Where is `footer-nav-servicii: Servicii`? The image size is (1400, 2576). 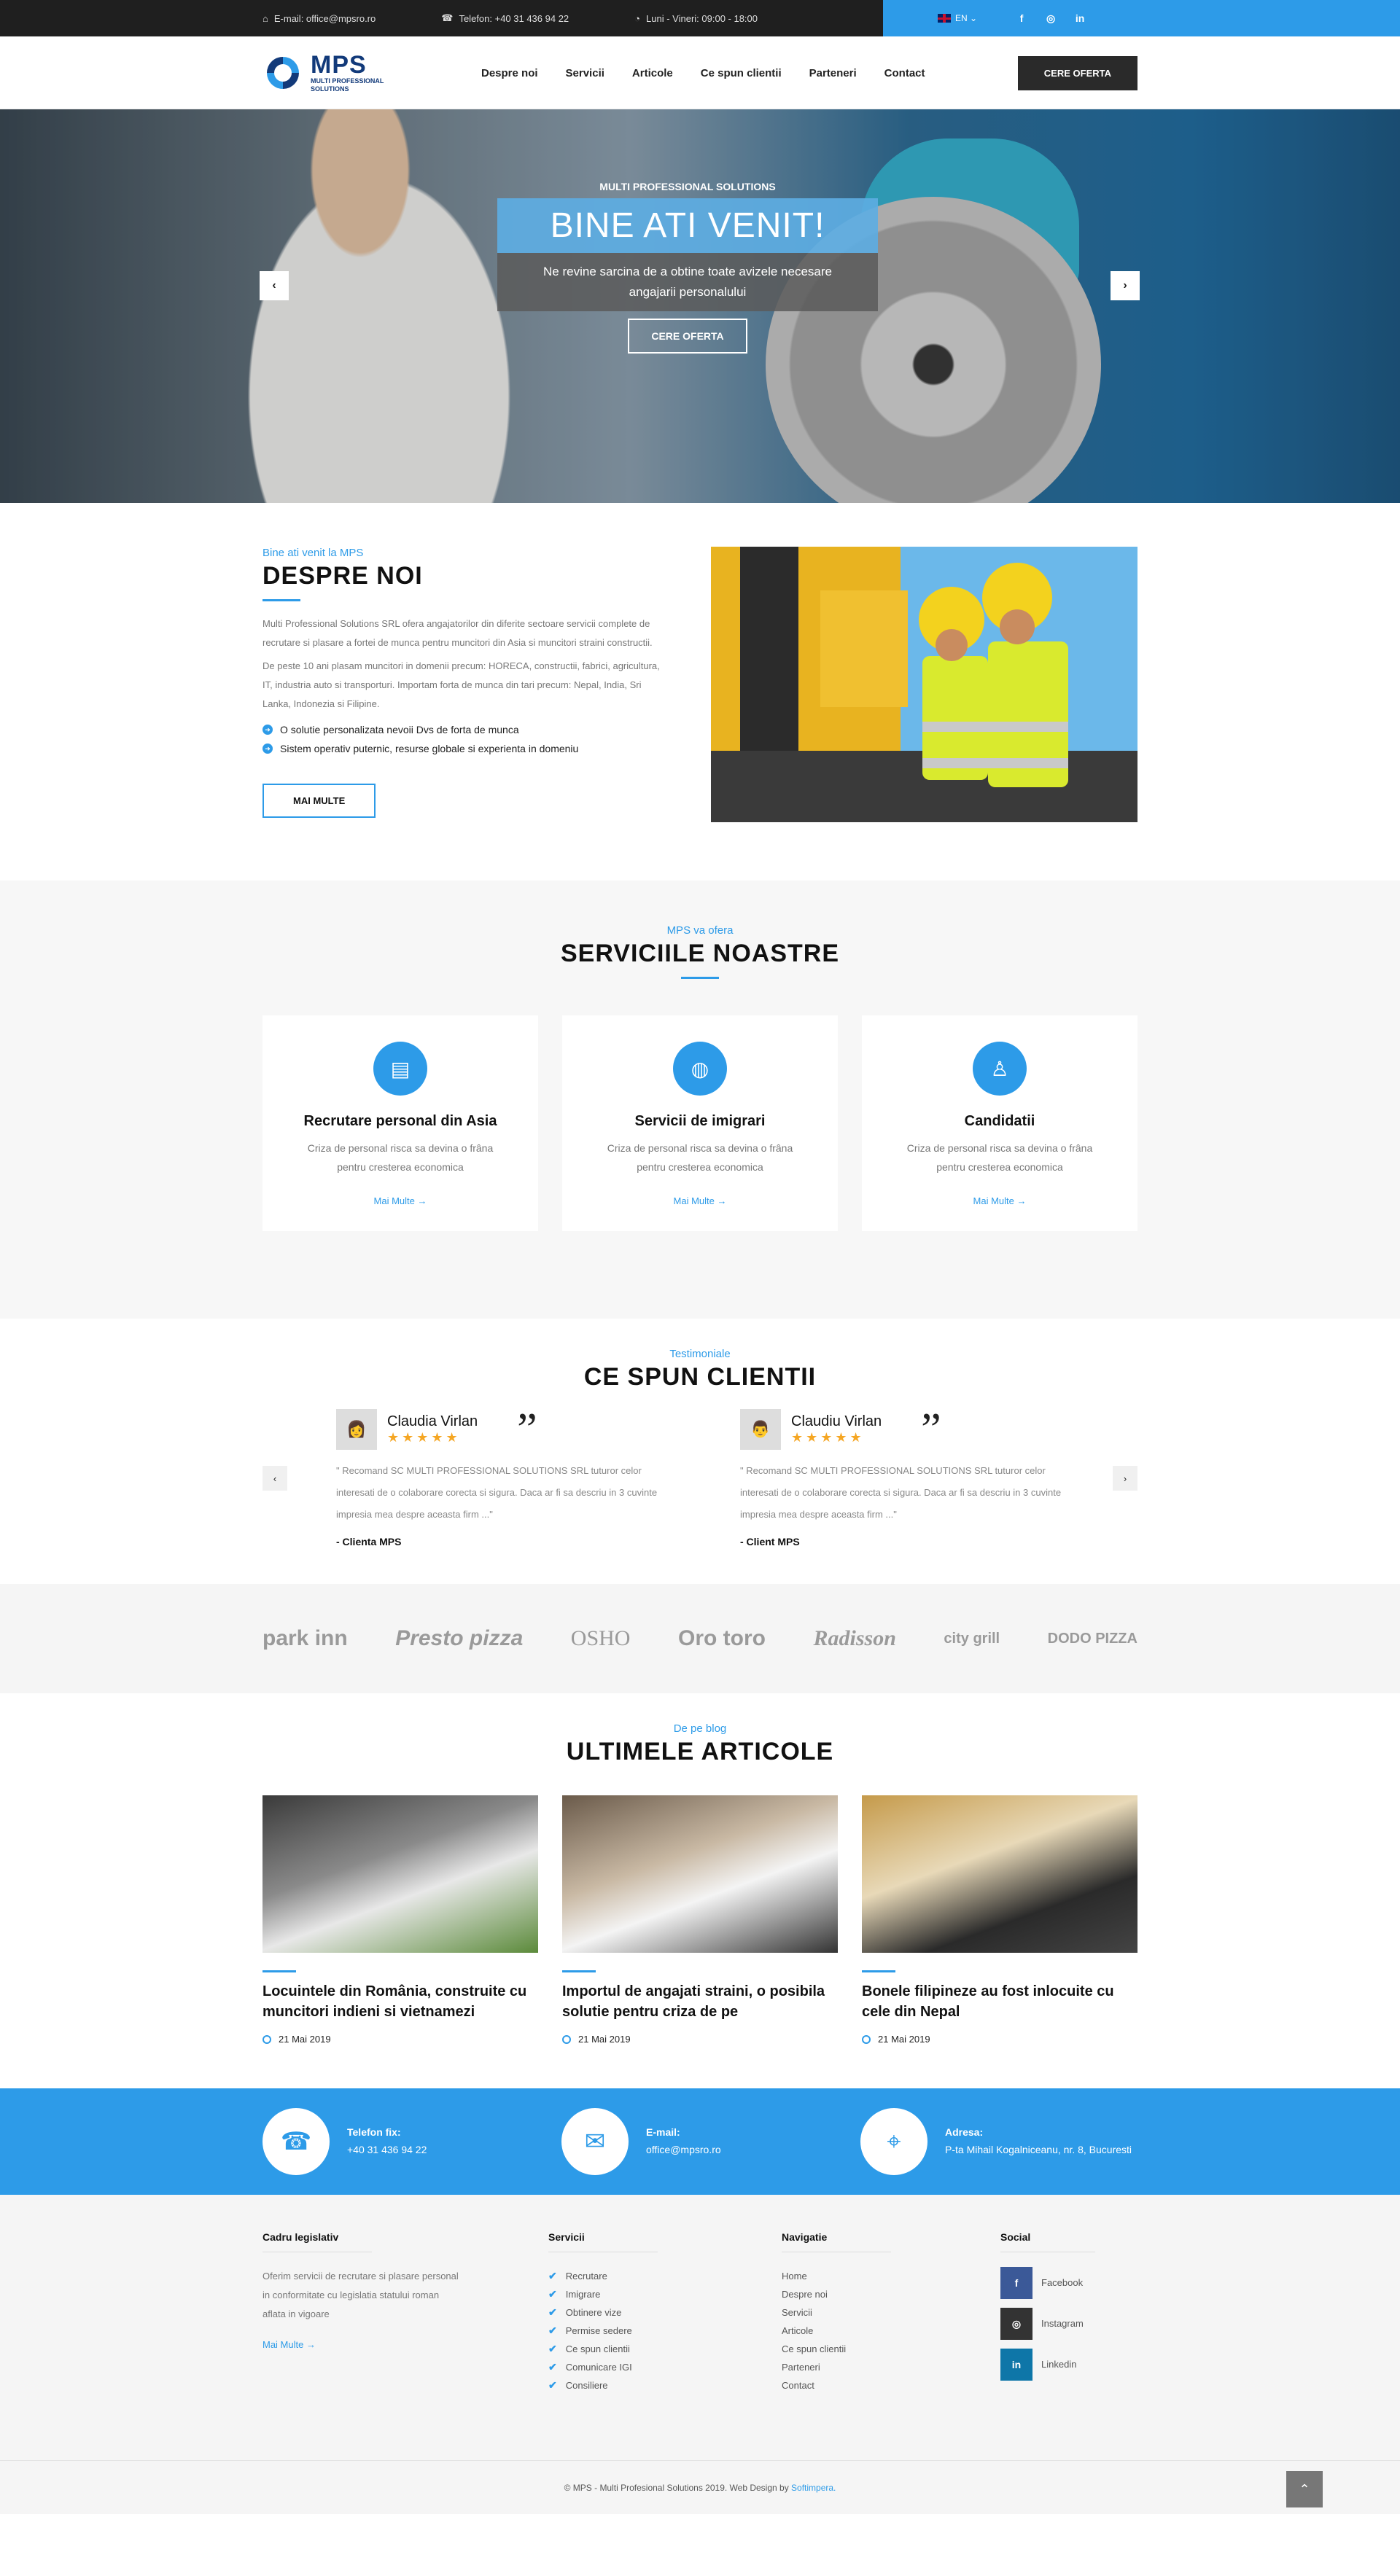 footer-nav-servicii: Servicii is located at coordinates (891, 2312).